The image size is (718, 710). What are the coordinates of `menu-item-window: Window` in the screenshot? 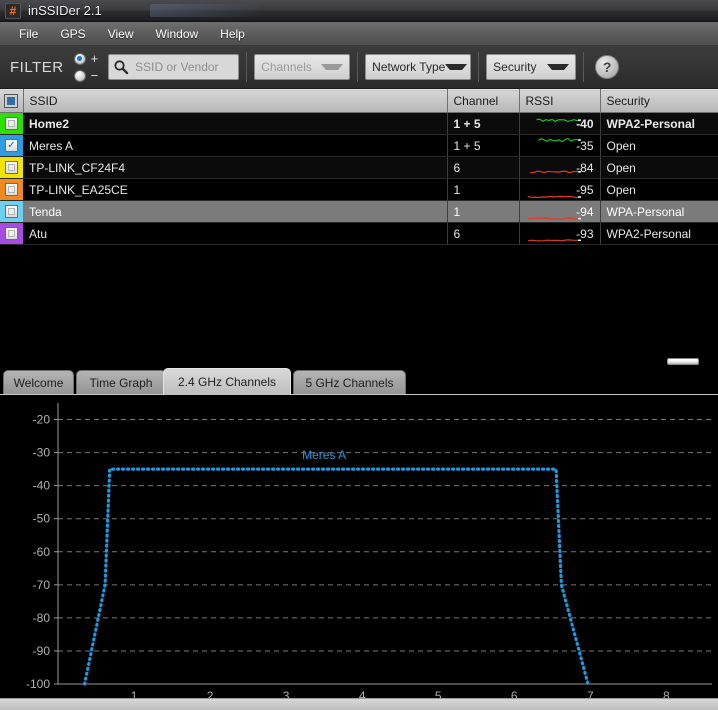 It's located at (176, 34).